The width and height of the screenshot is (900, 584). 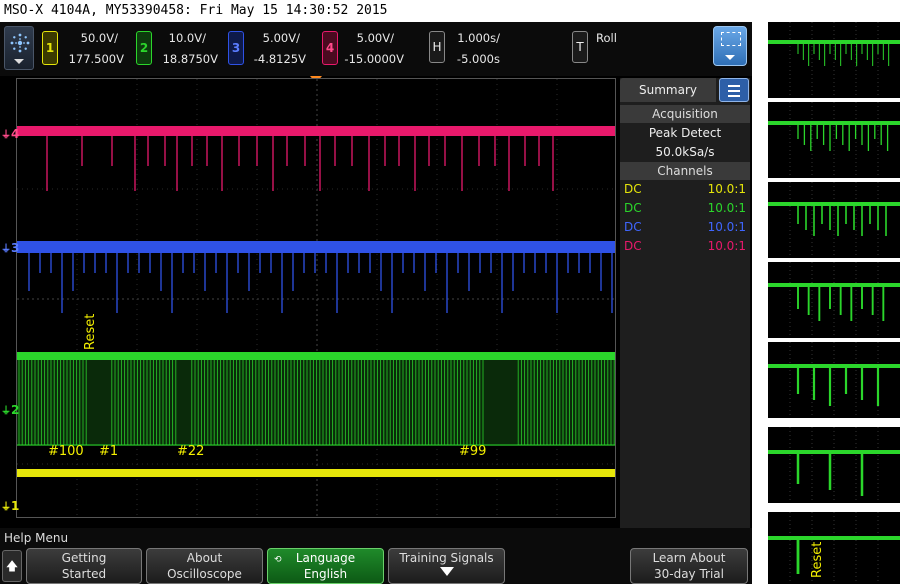 I want to click on softkey-line: Oscilloscope, so click(x=204, y=574).